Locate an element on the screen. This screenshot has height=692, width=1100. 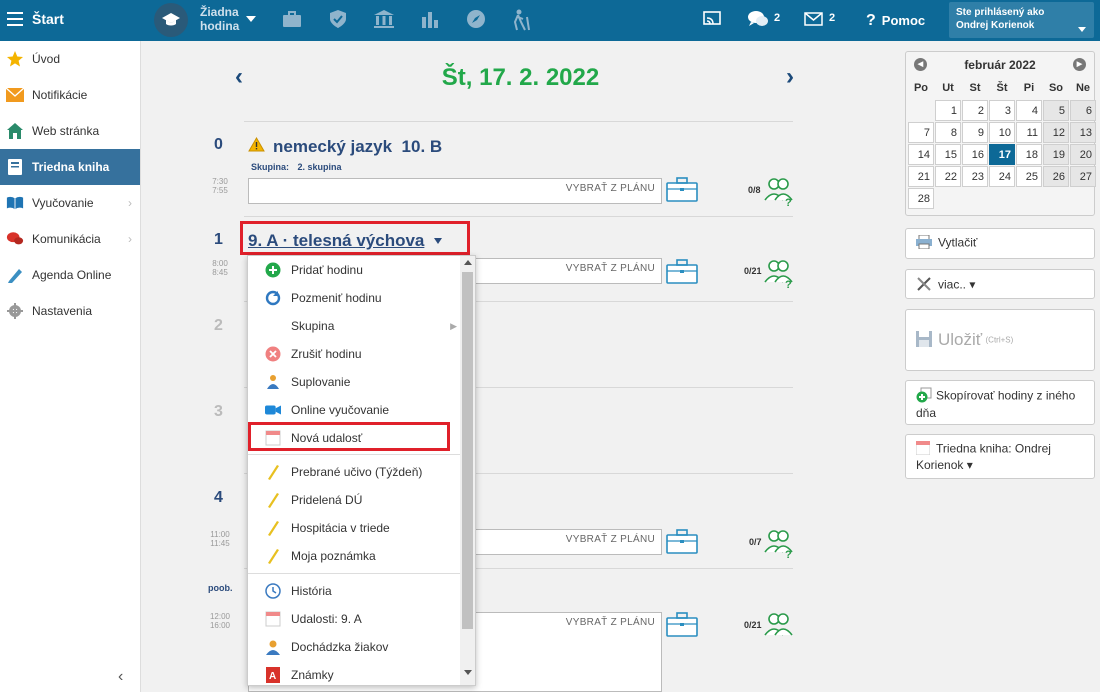
calendar-day: 1 is located at coordinates (948, 110).